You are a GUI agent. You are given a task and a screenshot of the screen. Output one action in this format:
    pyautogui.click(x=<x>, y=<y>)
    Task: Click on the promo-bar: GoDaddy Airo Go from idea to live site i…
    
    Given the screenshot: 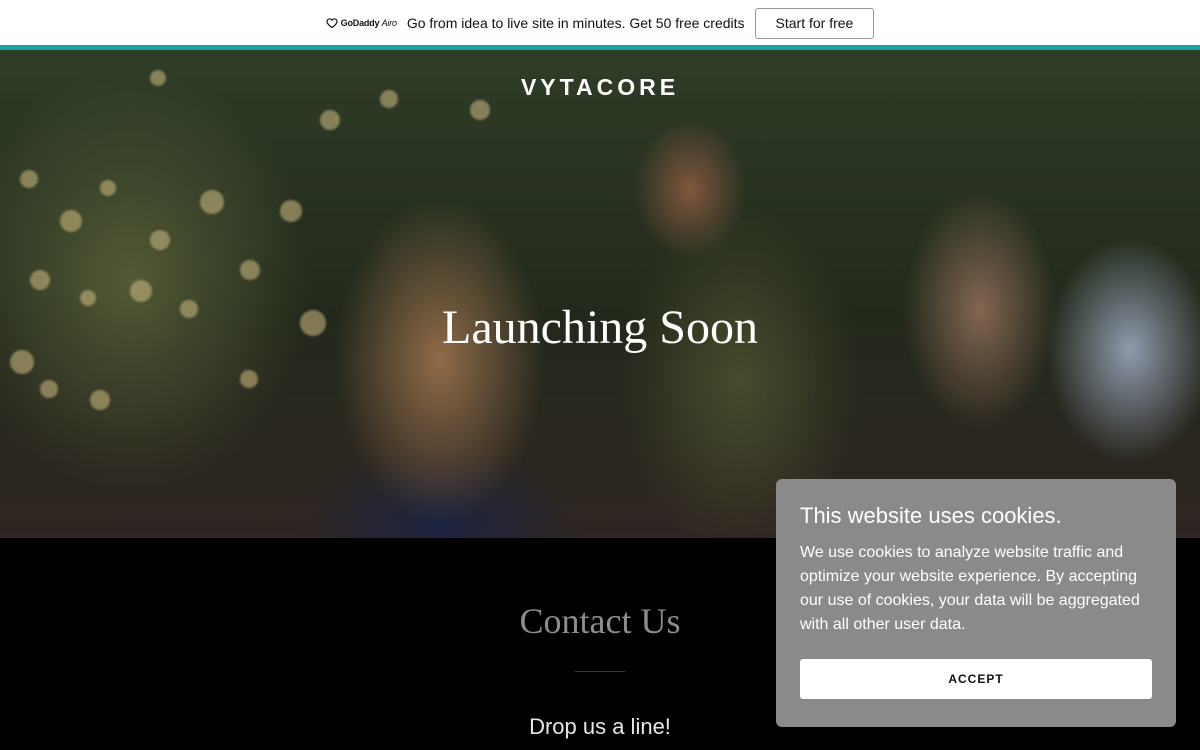 What is the action you would take?
    pyautogui.click(x=600, y=23)
    